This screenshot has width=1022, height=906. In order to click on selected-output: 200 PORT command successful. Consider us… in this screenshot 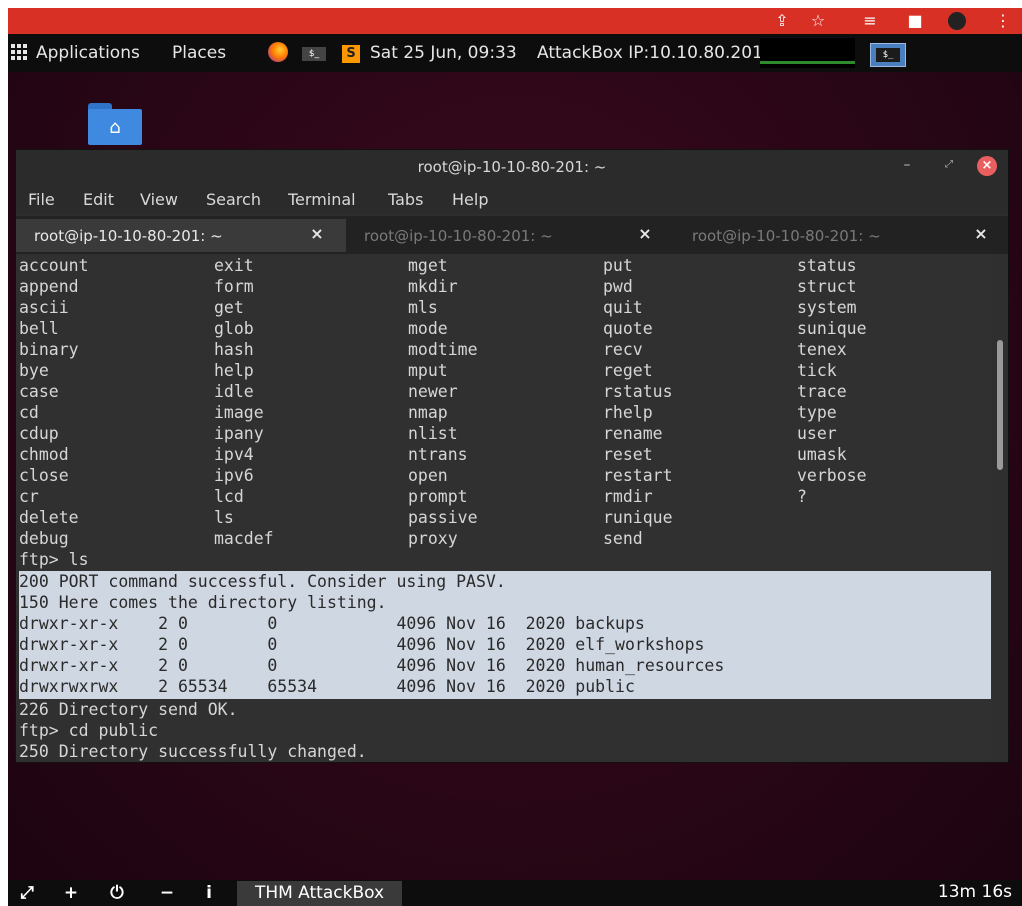, I will do `click(505, 635)`.